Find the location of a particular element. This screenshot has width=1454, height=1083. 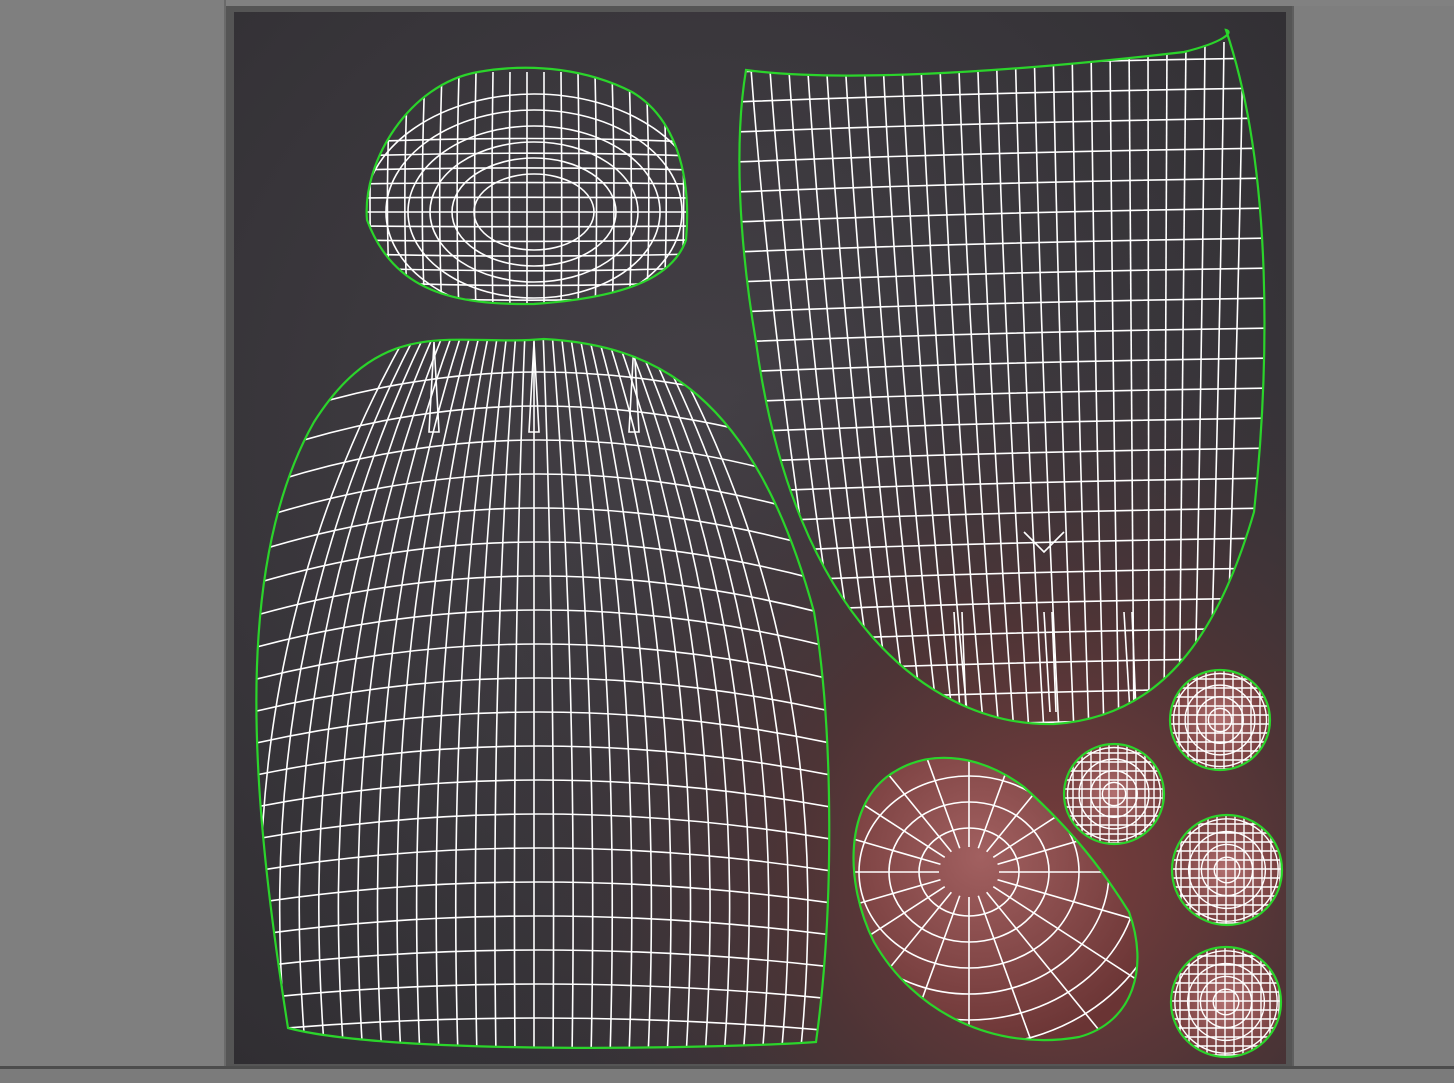

right-tool-panel is located at coordinates (1373, 536).